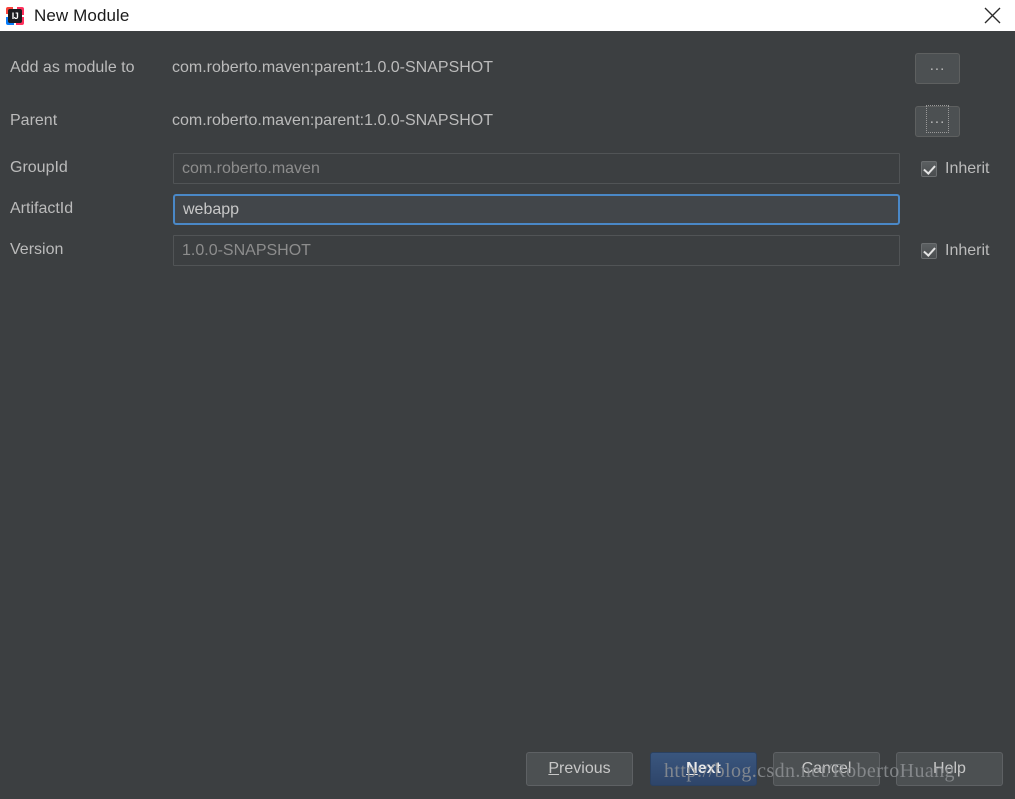 Image resolution: width=1015 pixels, height=799 pixels. Describe the element at coordinates (536, 209) in the screenshot. I see `artifact-id-input` at that location.